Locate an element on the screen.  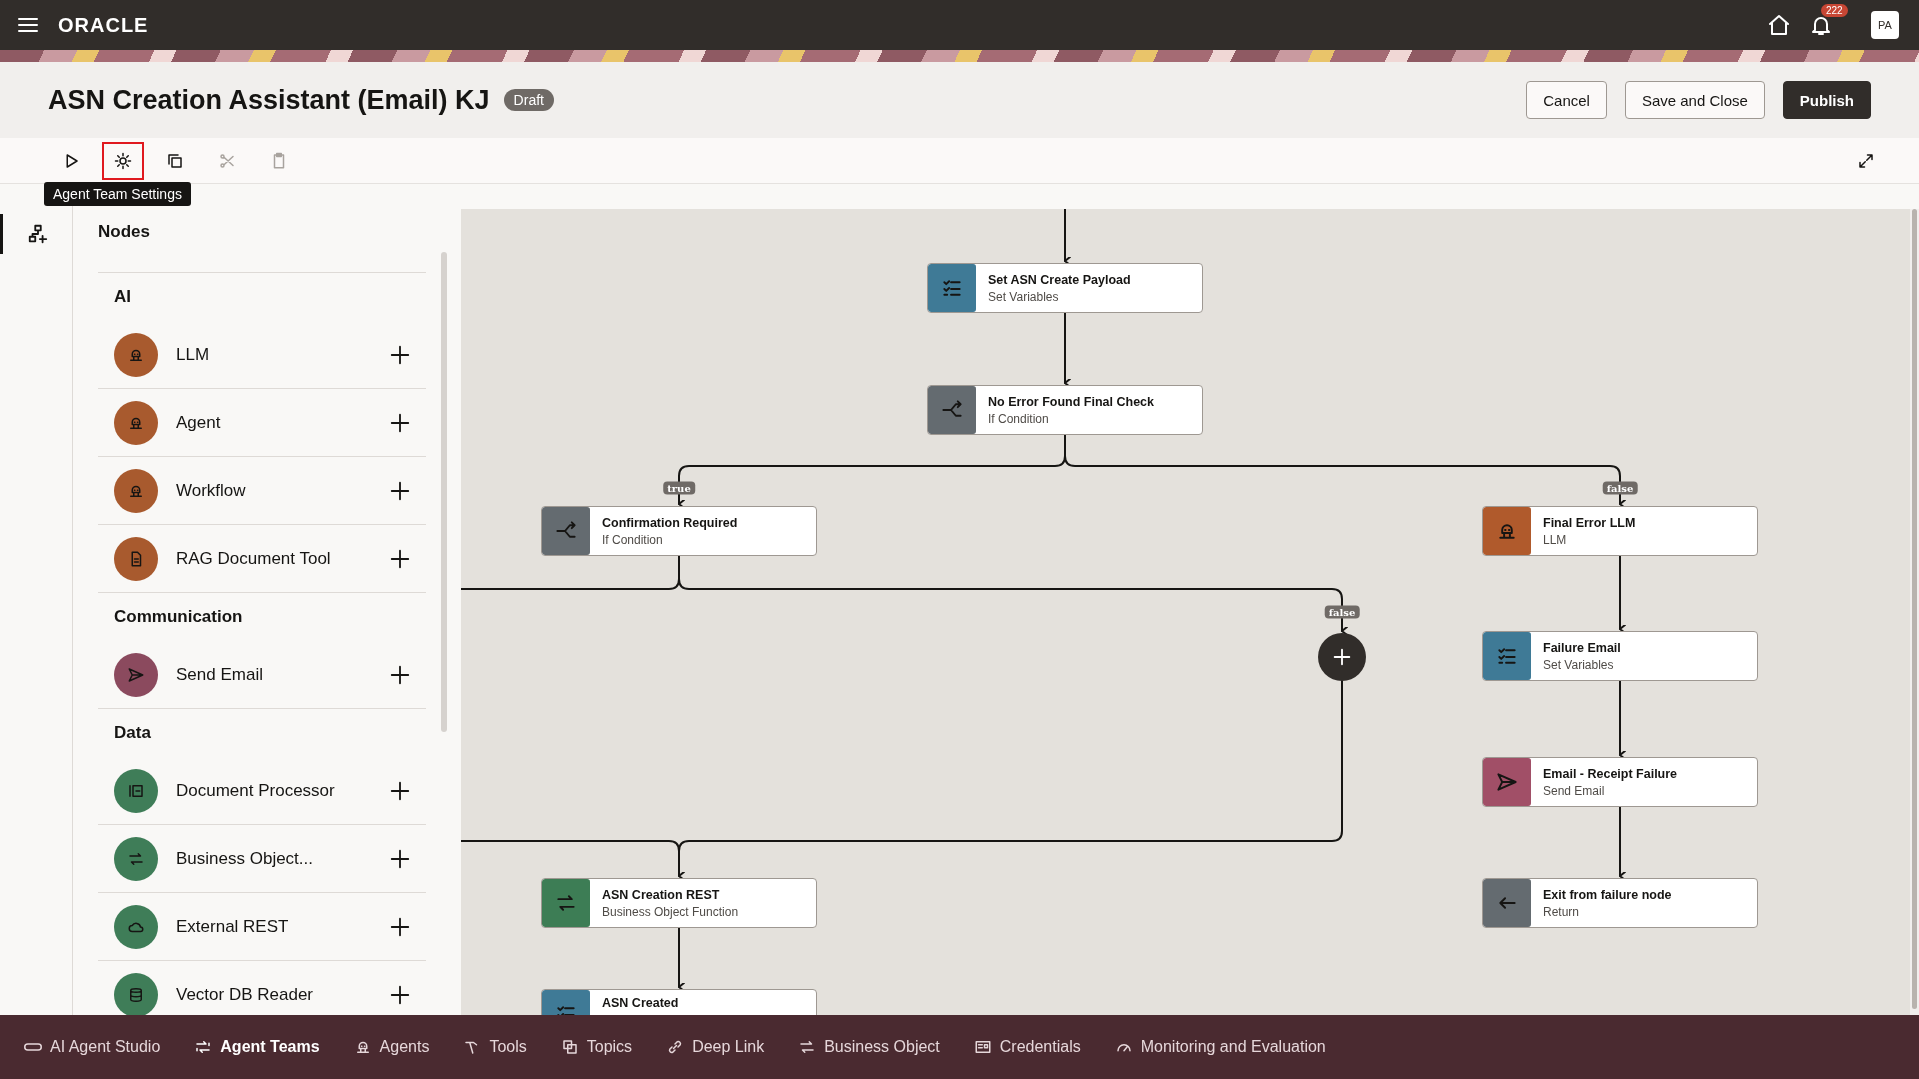
node-title: Exit from failure node is located at coordinates (1607, 894).